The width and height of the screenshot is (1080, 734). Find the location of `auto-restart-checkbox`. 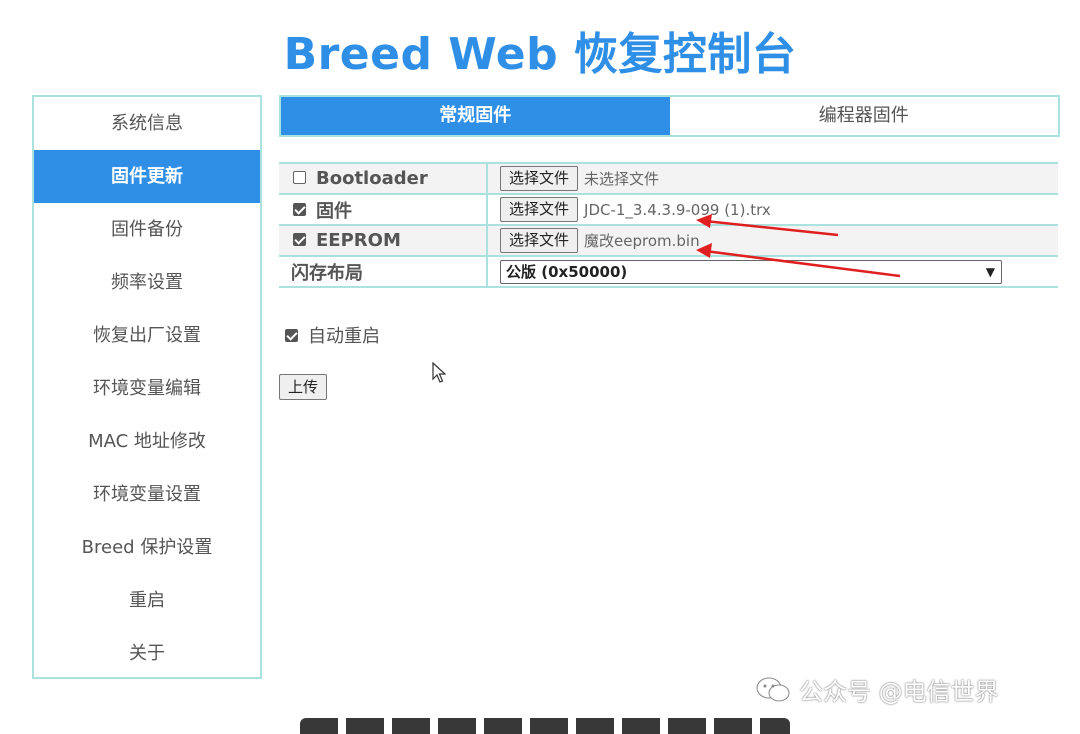

auto-restart-checkbox is located at coordinates (291, 335).